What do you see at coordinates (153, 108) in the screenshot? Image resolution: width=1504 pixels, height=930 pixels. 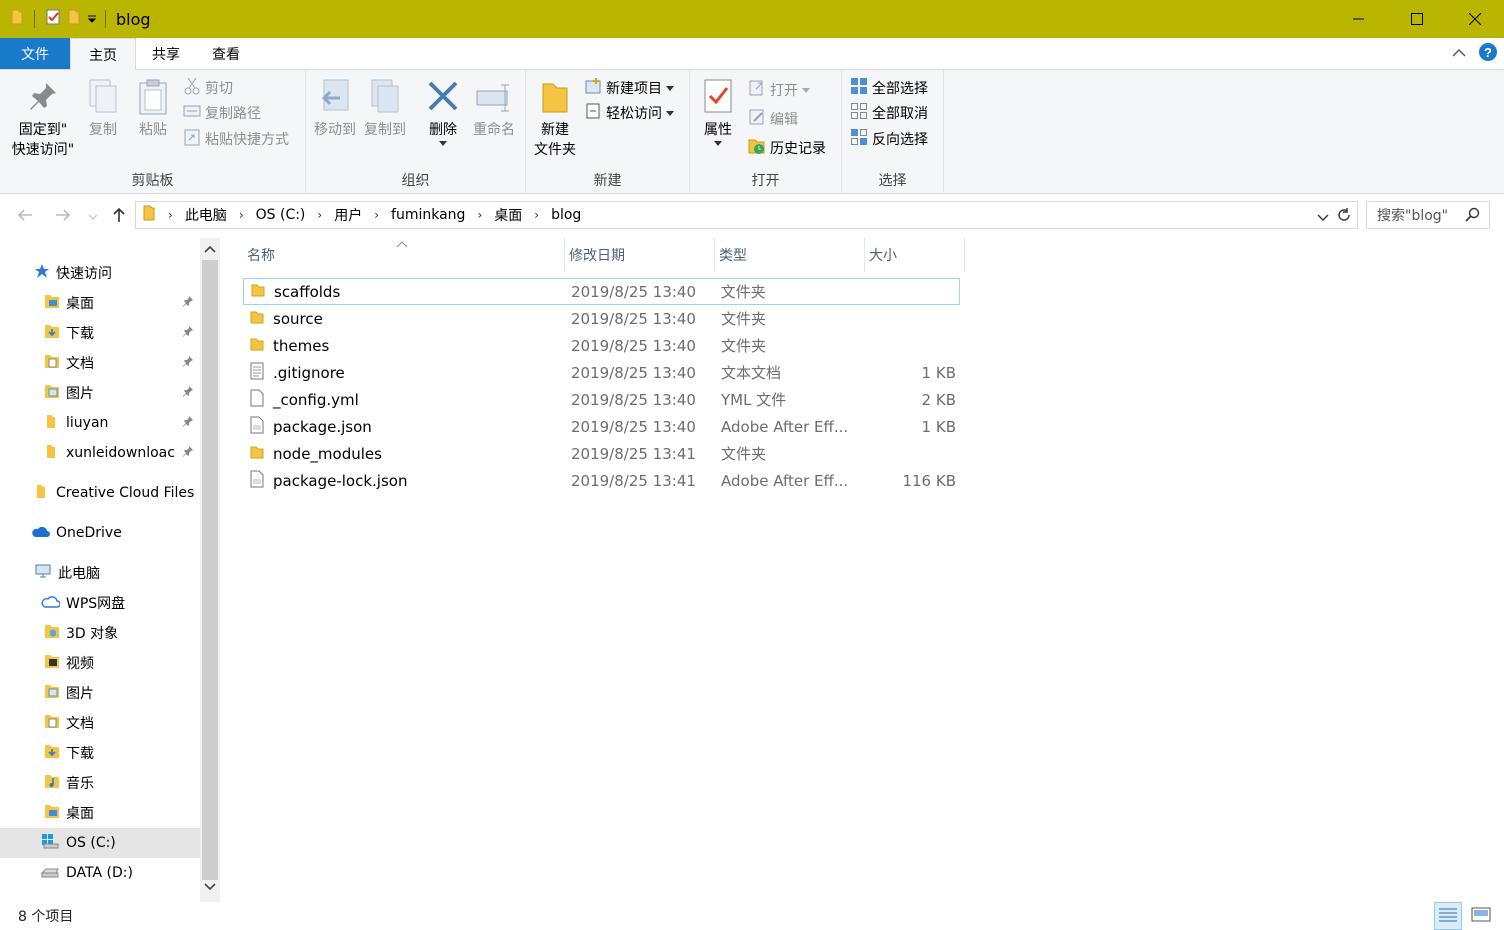 I see `paste-button: 粘贴` at bounding box center [153, 108].